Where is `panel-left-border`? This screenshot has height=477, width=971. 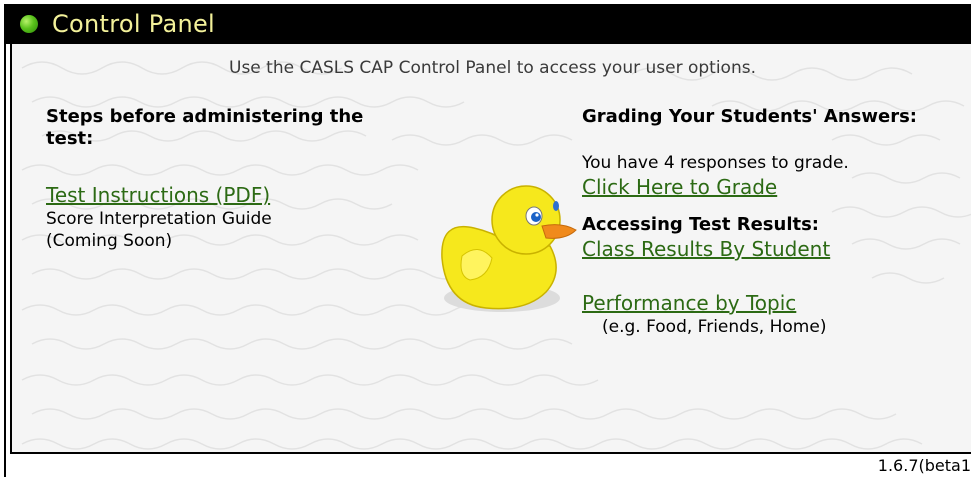
panel-left-border is located at coordinates (5, 260).